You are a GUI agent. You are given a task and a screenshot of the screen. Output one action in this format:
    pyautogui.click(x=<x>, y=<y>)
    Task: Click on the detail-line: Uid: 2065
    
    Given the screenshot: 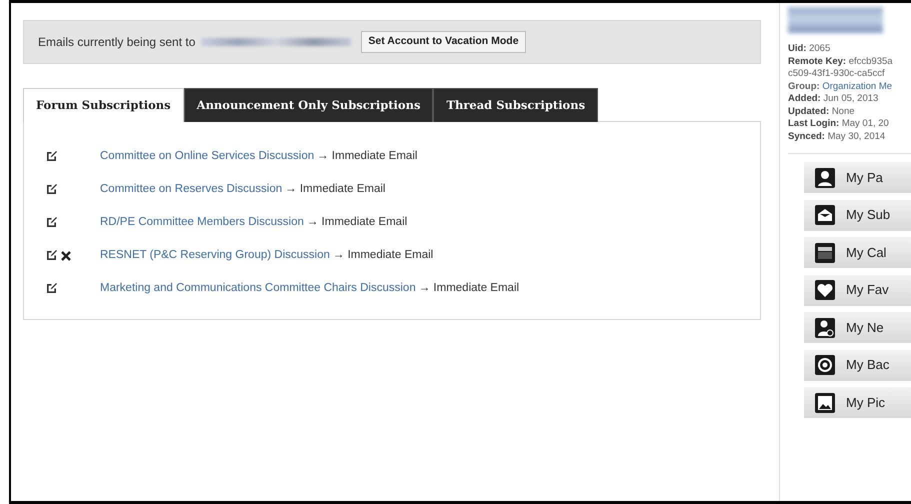 What is the action you would take?
    pyautogui.click(x=810, y=49)
    